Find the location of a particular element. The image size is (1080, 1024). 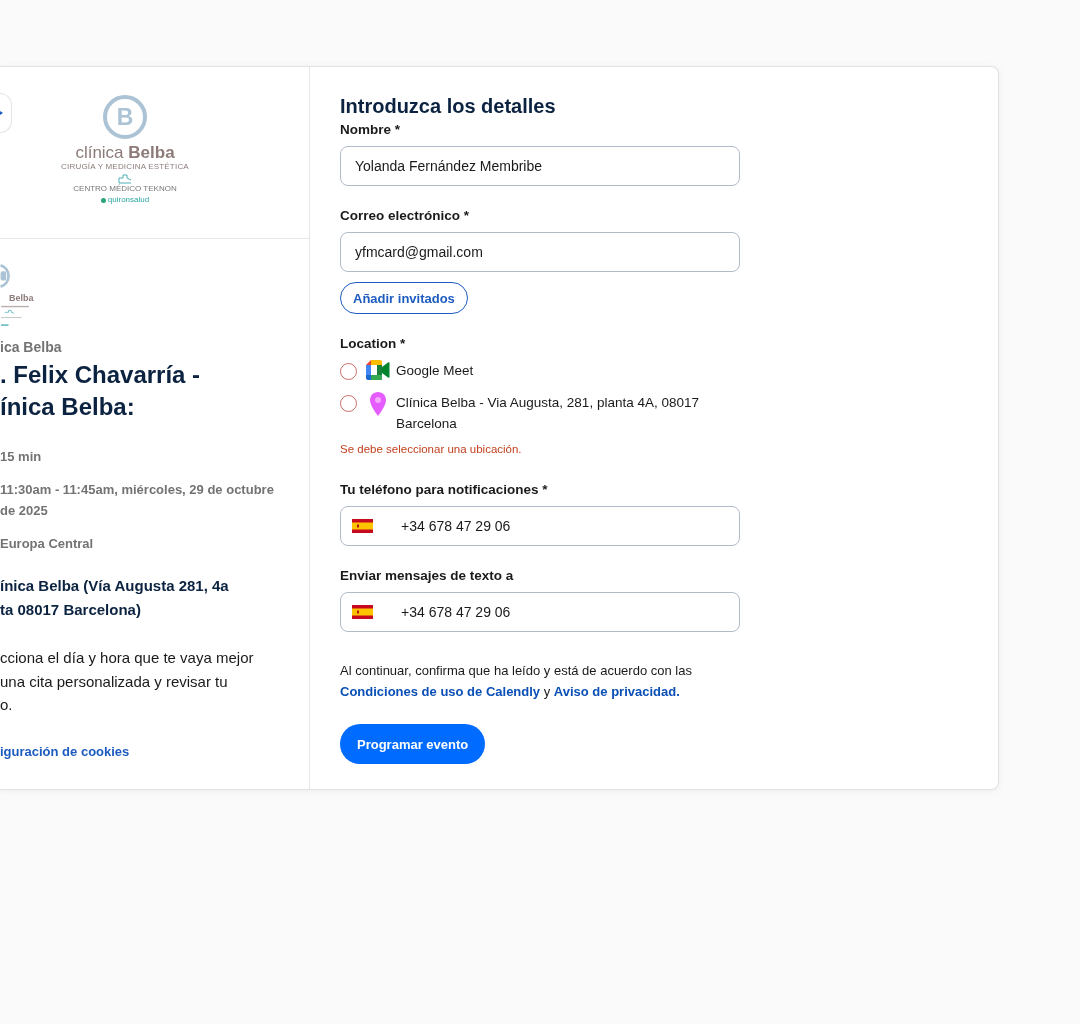

consent-text: Al continuar, confirma que ha leído y está de acuerdo con las Condiciones de uso de Calendly y Aviso de privacidad. is located at coordinates (516, 681).